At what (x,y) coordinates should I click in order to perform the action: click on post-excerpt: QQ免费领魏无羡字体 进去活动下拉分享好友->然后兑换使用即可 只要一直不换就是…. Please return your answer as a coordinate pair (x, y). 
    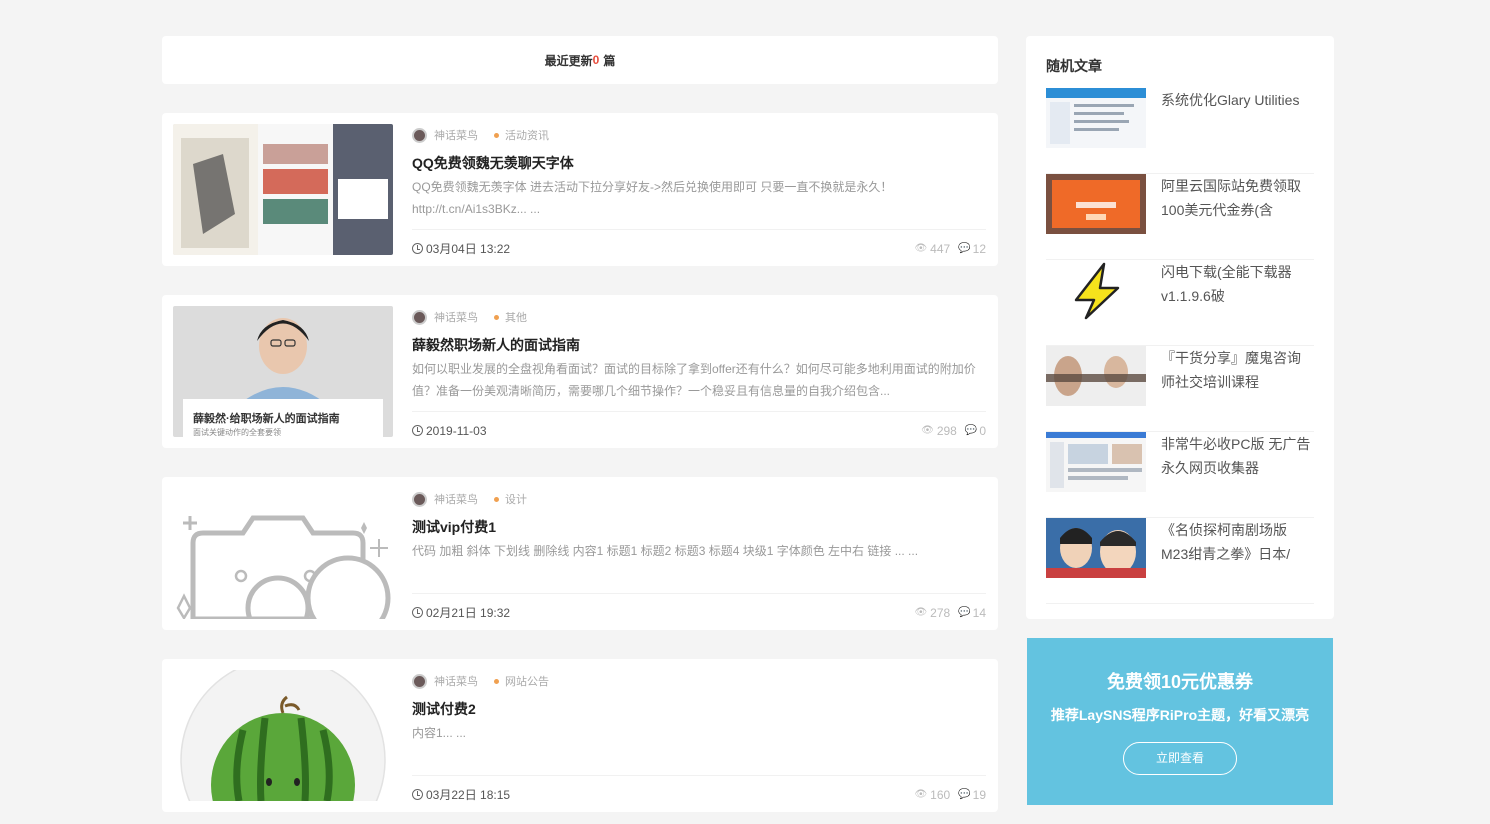
    Looking at the image, I should click on (652, 198).